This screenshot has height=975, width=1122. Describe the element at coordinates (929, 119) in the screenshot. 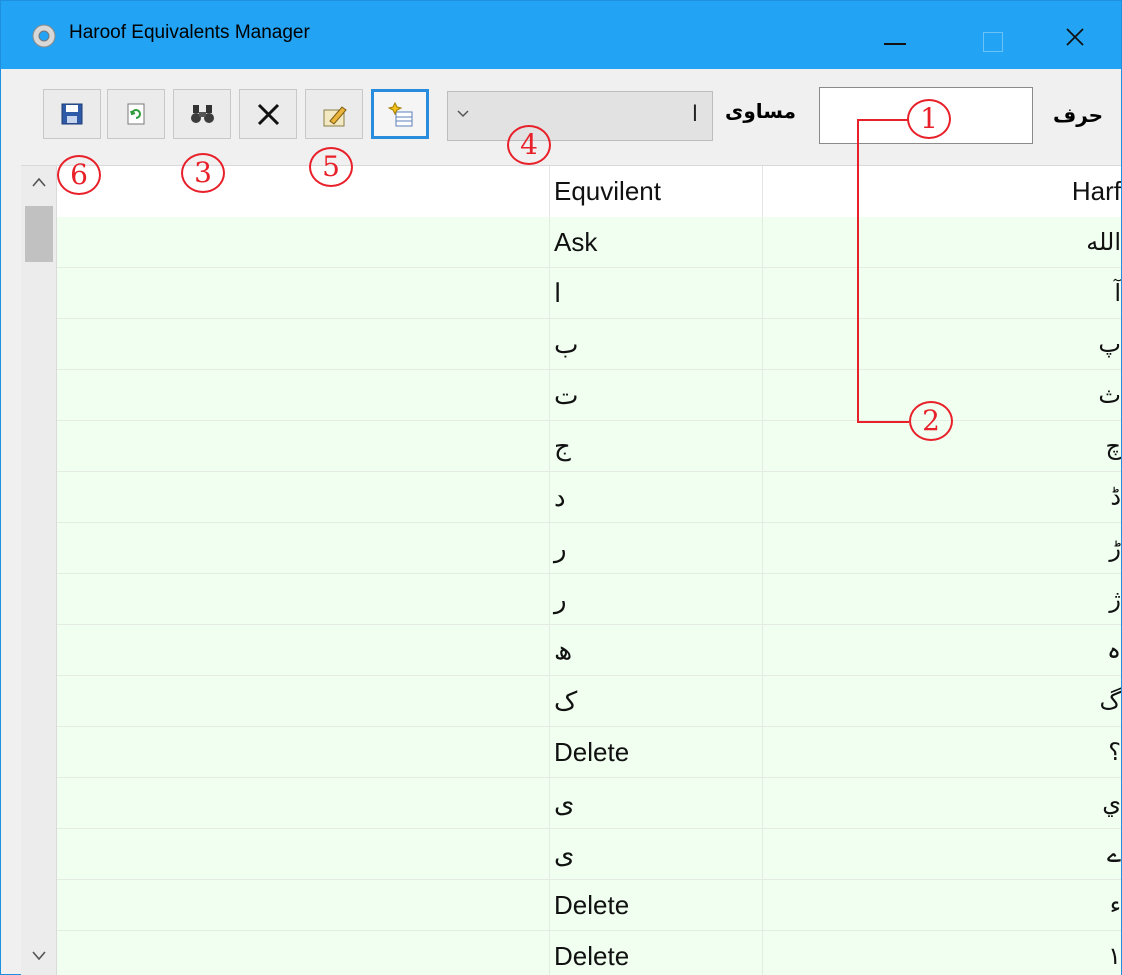

I see `annotation-marker-1: 1` at that location.